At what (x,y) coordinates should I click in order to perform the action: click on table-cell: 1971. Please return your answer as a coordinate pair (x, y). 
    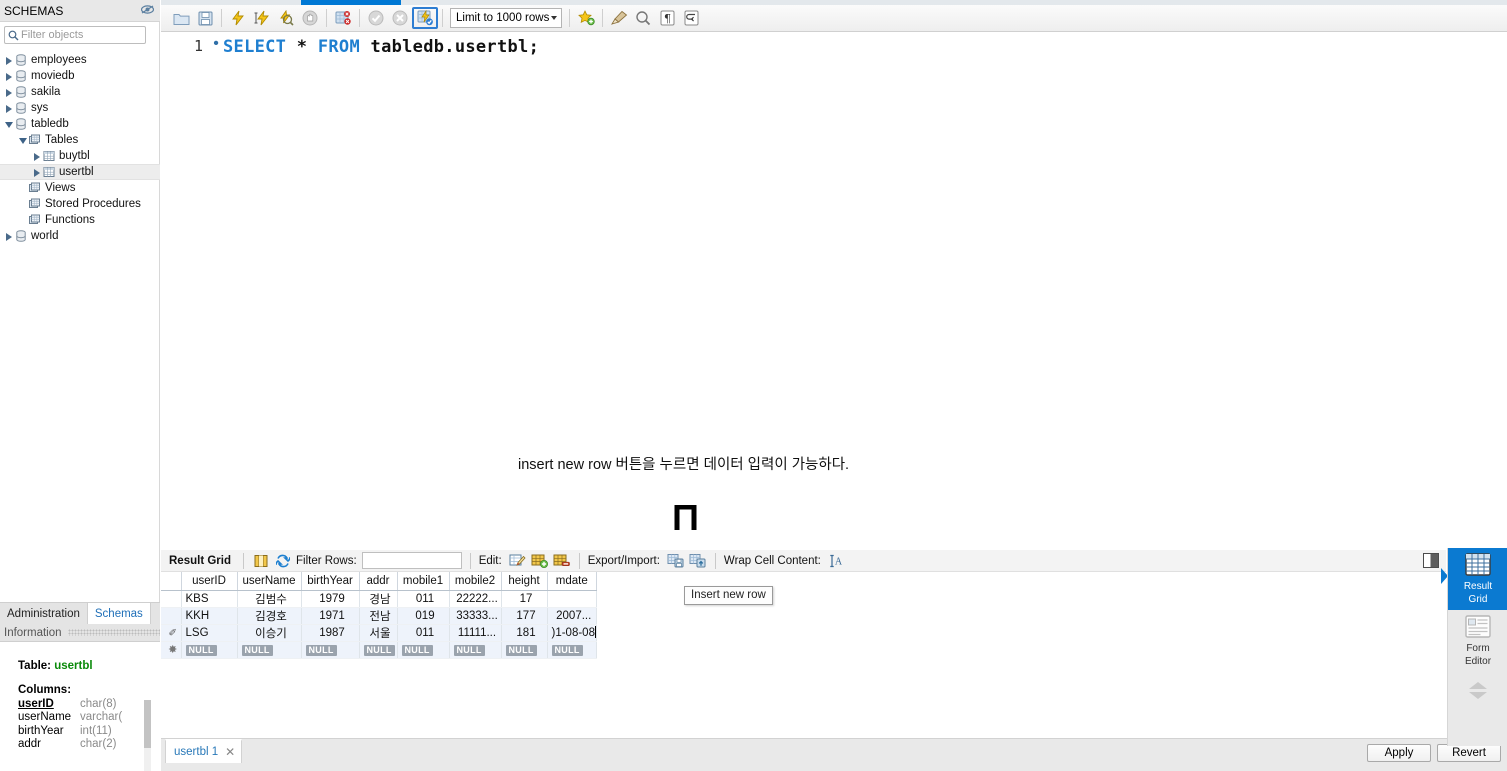
    Looking at the image, I should click on (330, 616).